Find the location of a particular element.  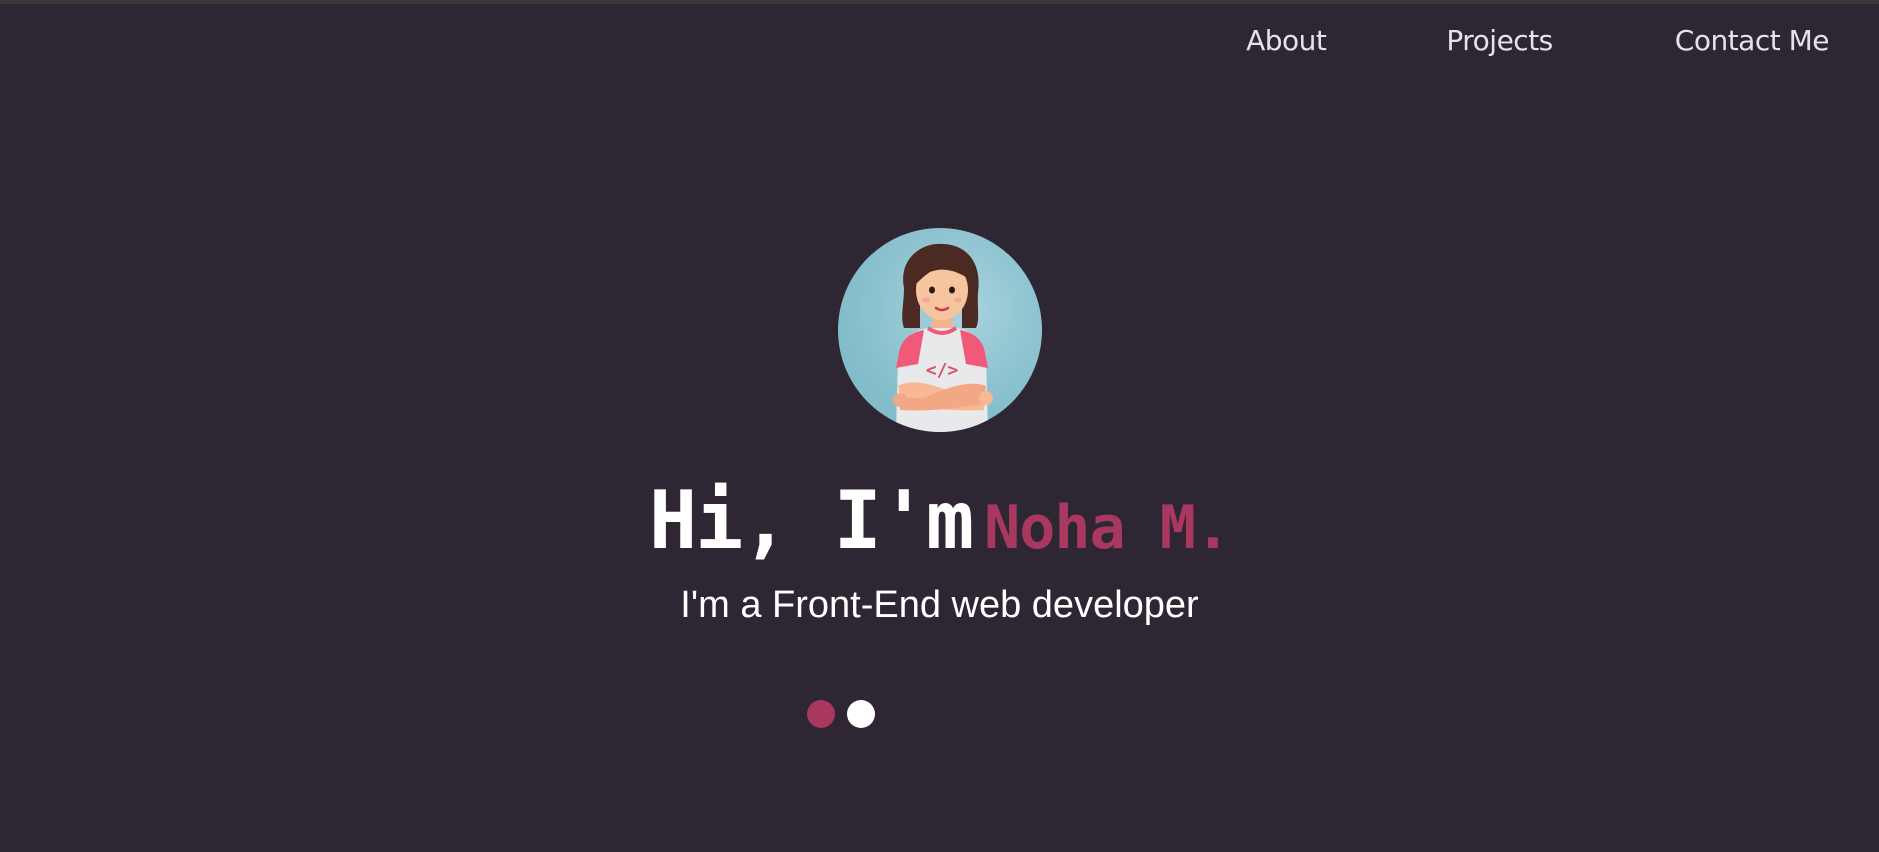

top-nav: About Projects Contact Me is located at coordinates (1537, 40).